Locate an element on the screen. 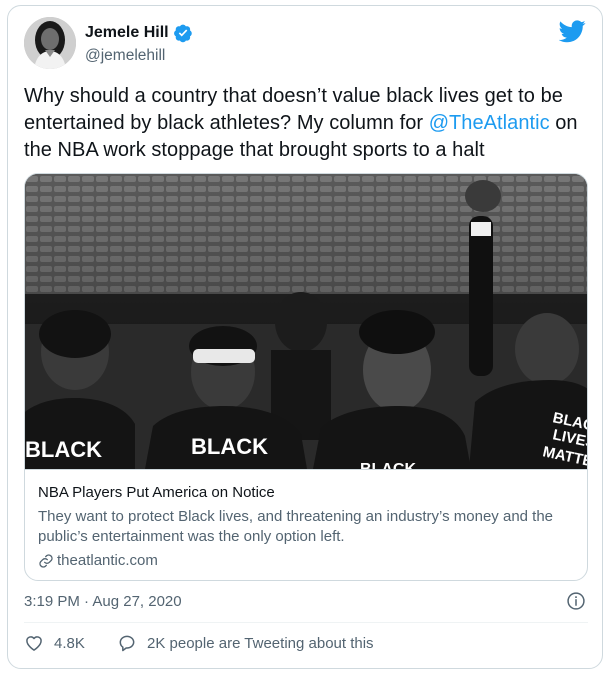 The image size is (609, 676). link-card-title: NBA Players Put America on Notice is located at coordinates (156, 492).